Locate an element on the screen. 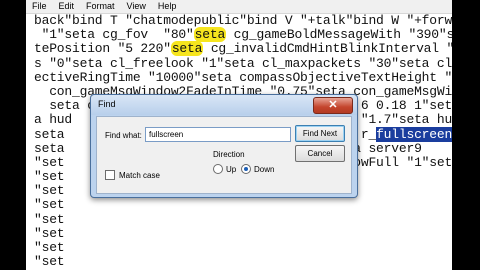 Image resolution: width=480 pixels, height=270 pixels. direction-down-option: Down is located at coordinates (257, 169).